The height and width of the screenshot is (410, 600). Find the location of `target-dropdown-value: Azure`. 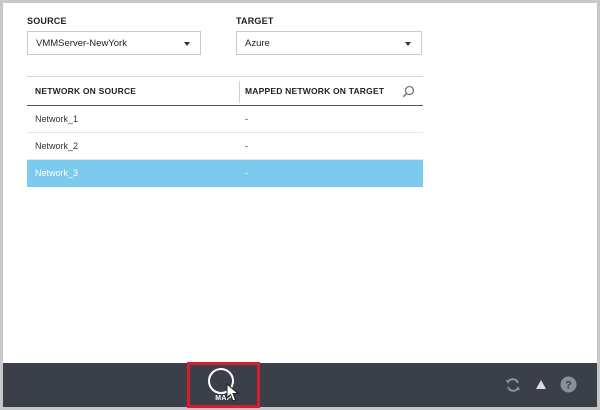

target-dropdown-value: Azure is located at coordinates (257, 43).